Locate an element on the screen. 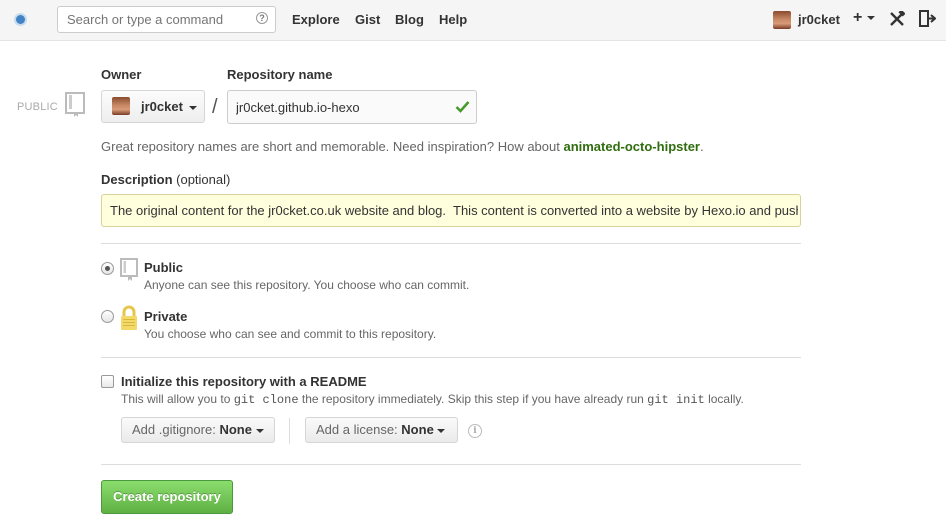 Image resolution: width=946 pixels, height=526 pixels. info-icon: i is located at coordinates (475, 431).